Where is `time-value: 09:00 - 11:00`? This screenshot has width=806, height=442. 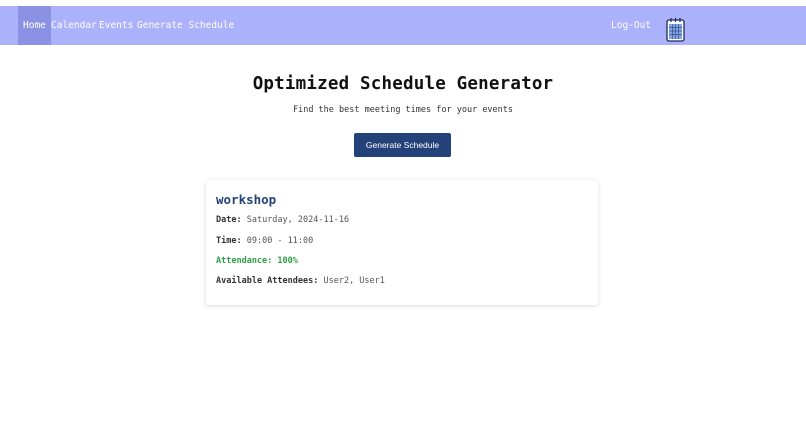 time-value: 09:00 - 11:00 is located at coordinates (280, 241).